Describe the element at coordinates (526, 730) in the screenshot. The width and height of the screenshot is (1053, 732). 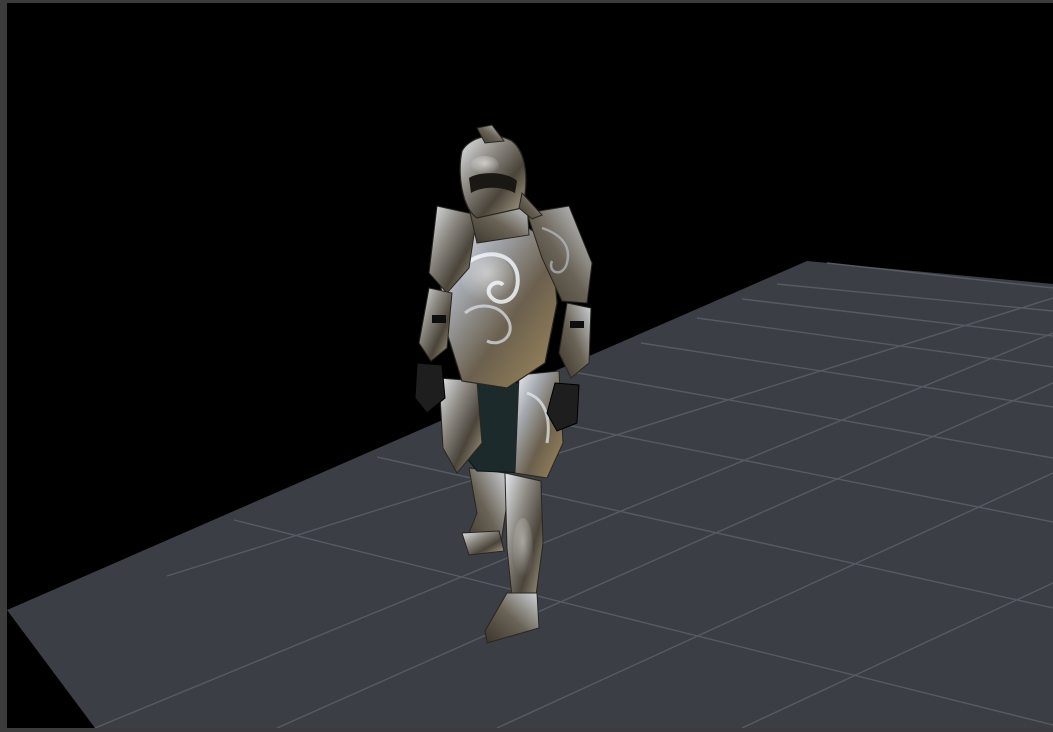
I see `window-frame-bottom` at that location.